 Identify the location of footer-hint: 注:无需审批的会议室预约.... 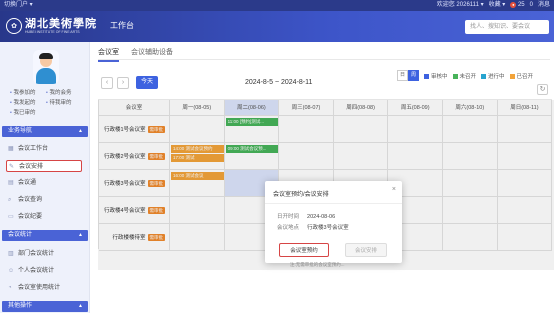
(317, 264).